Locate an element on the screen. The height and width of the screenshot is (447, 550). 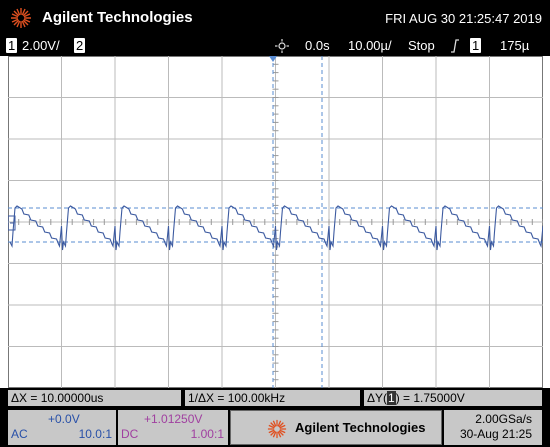
delta-y-prefix: ΔY( is located at coordinates (377, 398).